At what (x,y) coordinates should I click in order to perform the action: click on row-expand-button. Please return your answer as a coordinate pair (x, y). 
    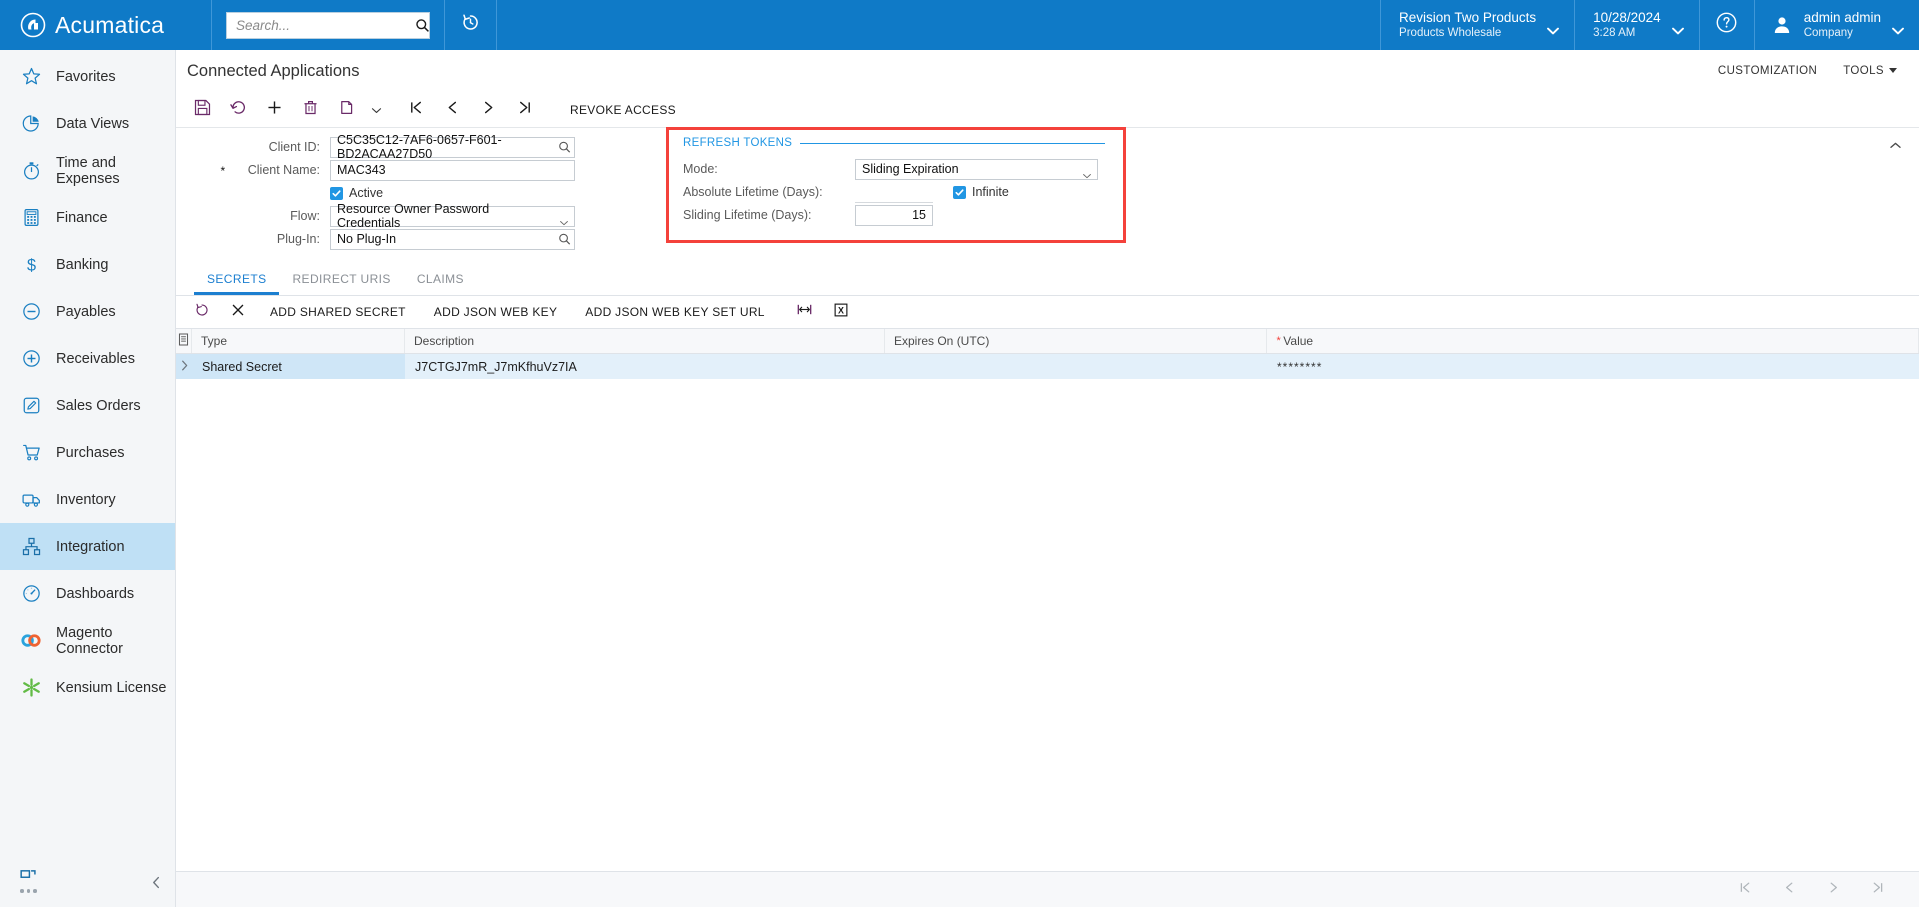
    Looking at the image, I should click on (184, 366).